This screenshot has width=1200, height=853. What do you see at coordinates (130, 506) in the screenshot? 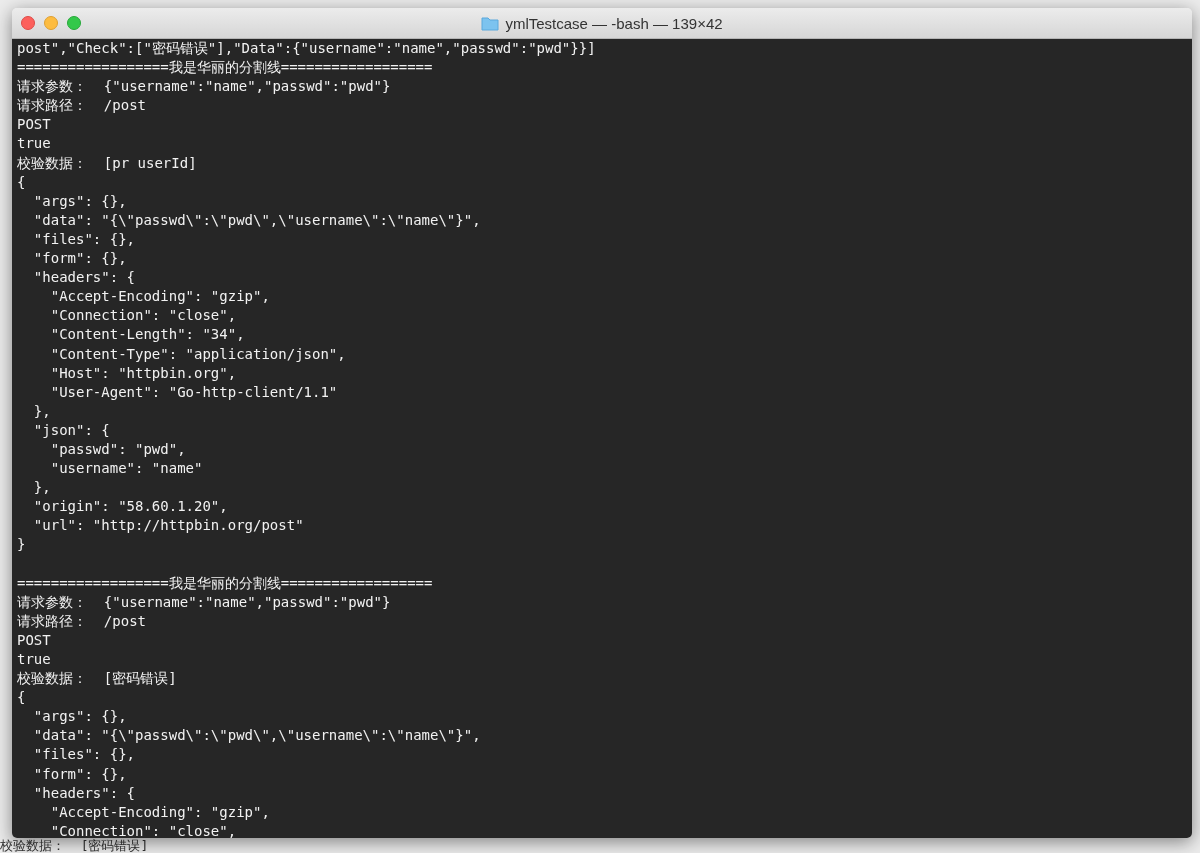
I see `terminal-line: "origin": "58.60.1.20",` at bounding box center [130, 506].